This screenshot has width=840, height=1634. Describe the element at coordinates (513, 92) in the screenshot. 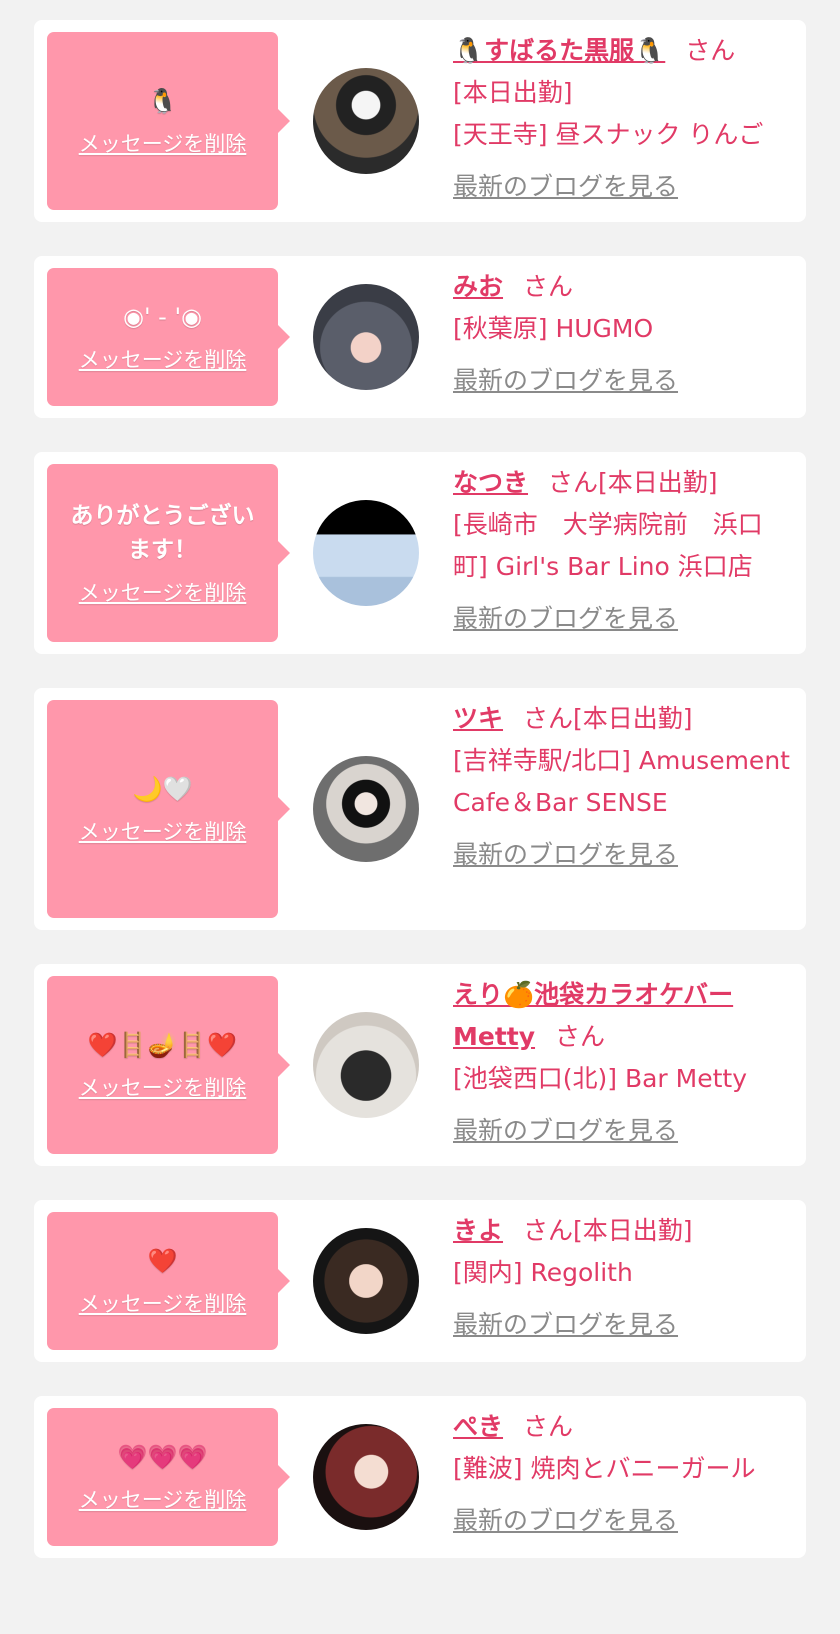

I see `shop-line: [本日出勤]` at that location.